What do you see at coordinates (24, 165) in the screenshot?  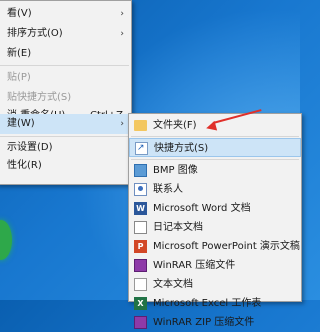 I see `menu-item-label: 性化(R)` at bounding box center [24, 165].